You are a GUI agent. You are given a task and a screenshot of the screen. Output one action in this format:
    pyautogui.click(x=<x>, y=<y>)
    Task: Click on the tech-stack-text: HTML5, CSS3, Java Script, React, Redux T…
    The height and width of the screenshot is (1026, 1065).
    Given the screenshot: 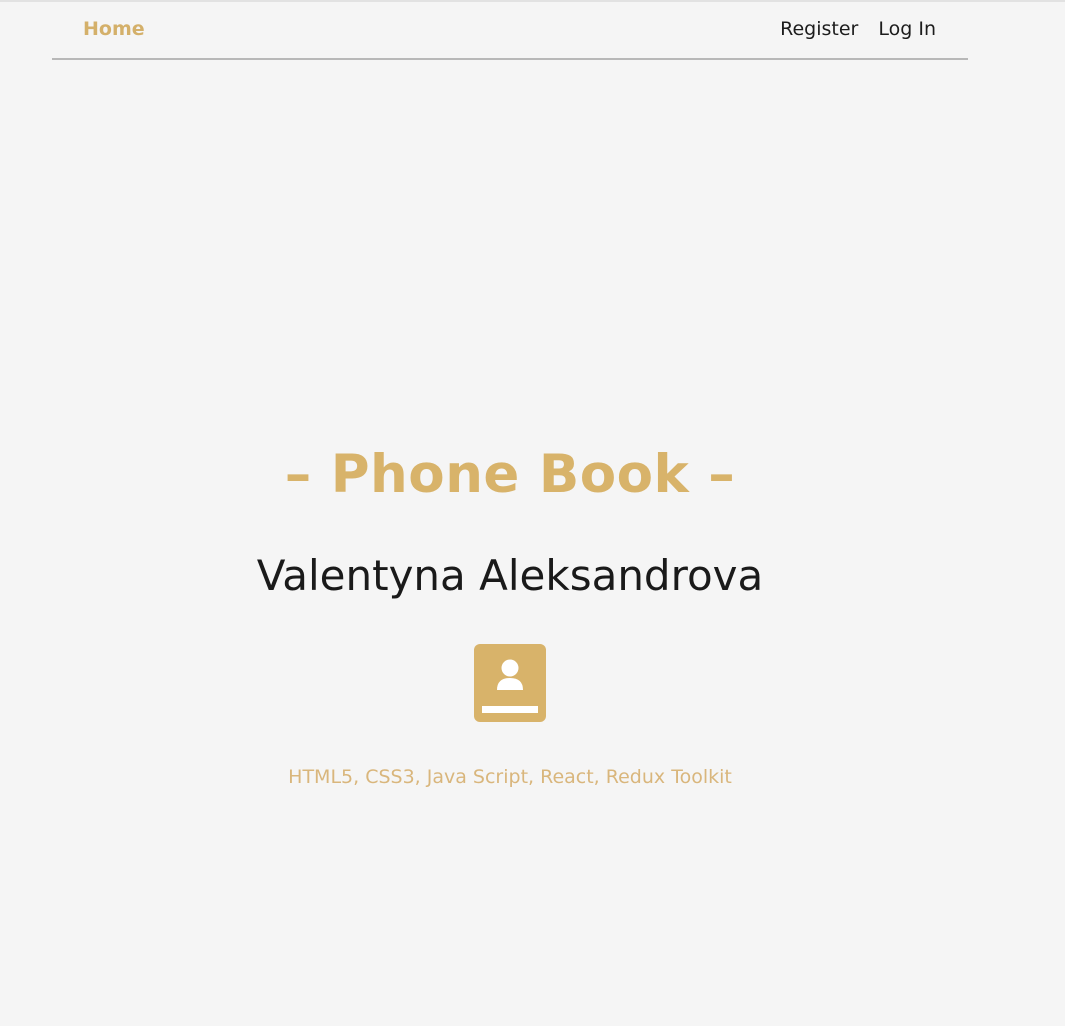 What is the action you would take?
    pyautogui.click(x=510, y=777)
    